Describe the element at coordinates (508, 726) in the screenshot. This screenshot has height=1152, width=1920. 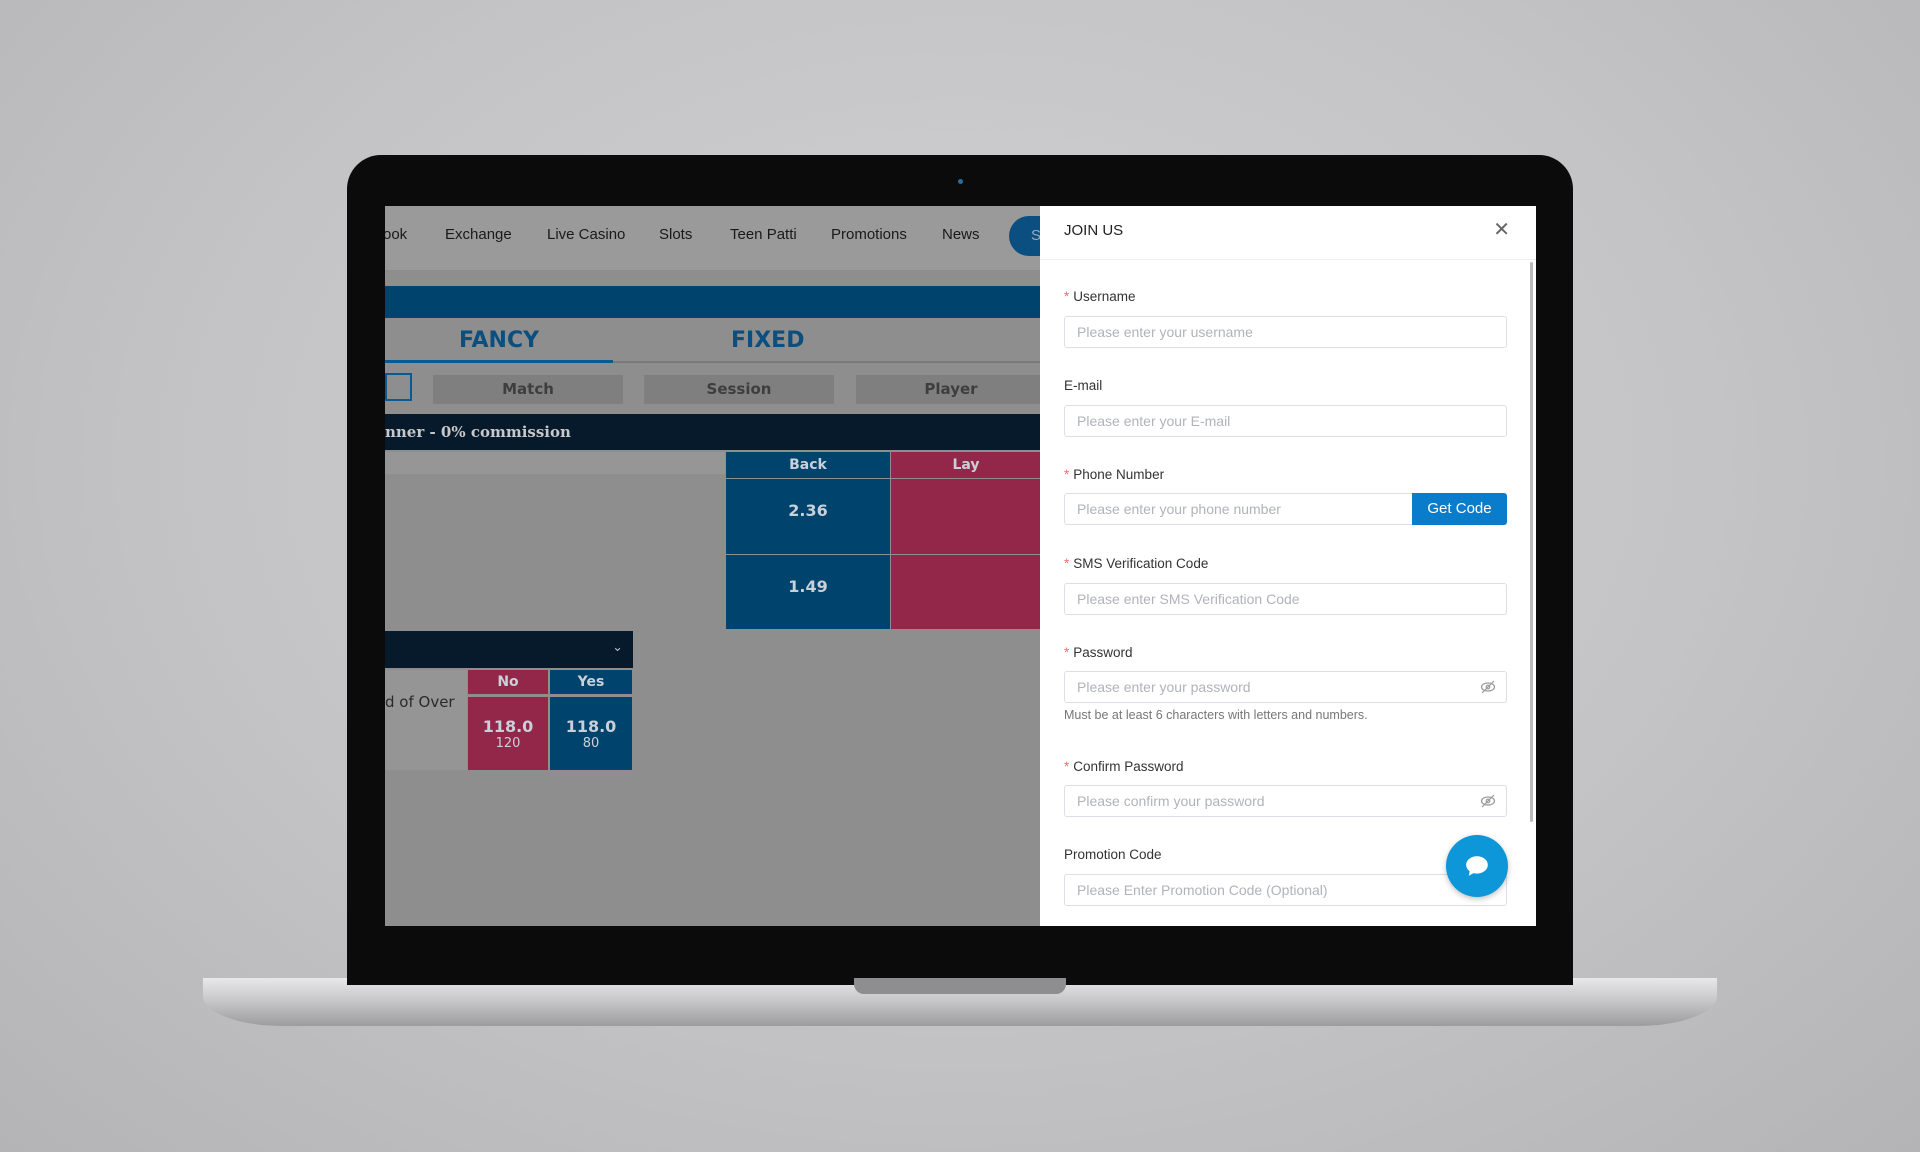
I see `no-value: 118.0` at that location.